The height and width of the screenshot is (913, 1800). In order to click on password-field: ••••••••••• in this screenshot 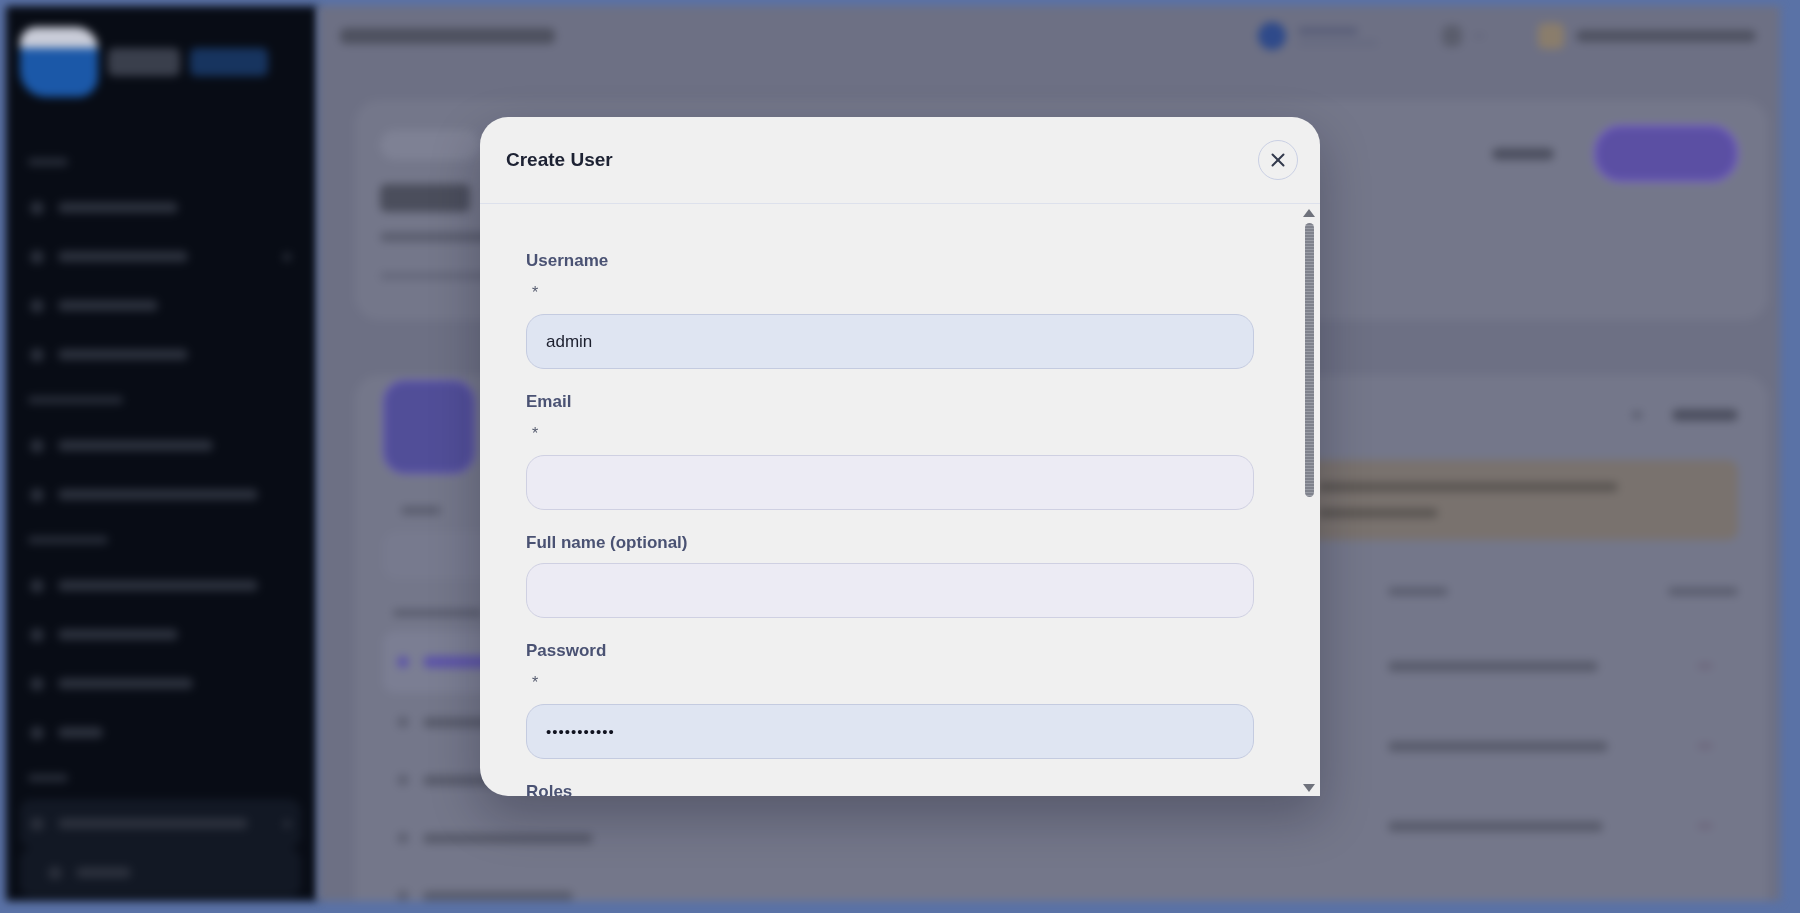, I will do `click(890, 731)`.